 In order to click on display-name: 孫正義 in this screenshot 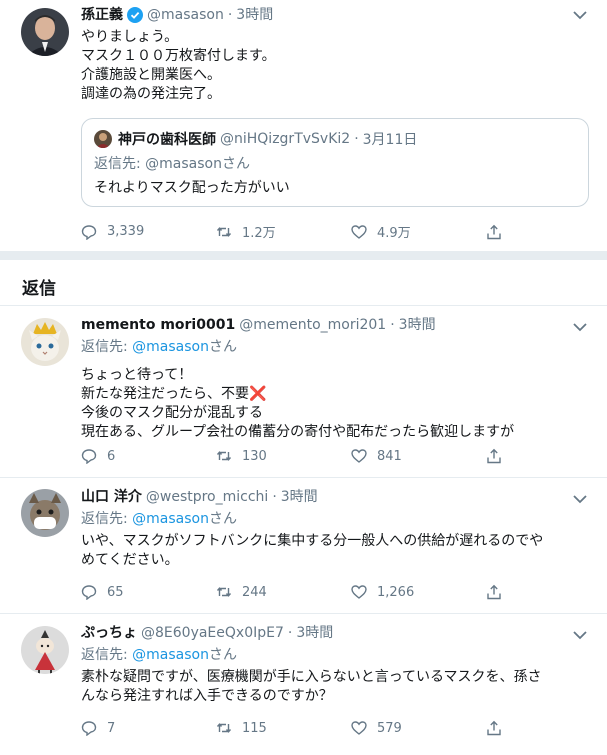, I will do `click(102, 15)`.